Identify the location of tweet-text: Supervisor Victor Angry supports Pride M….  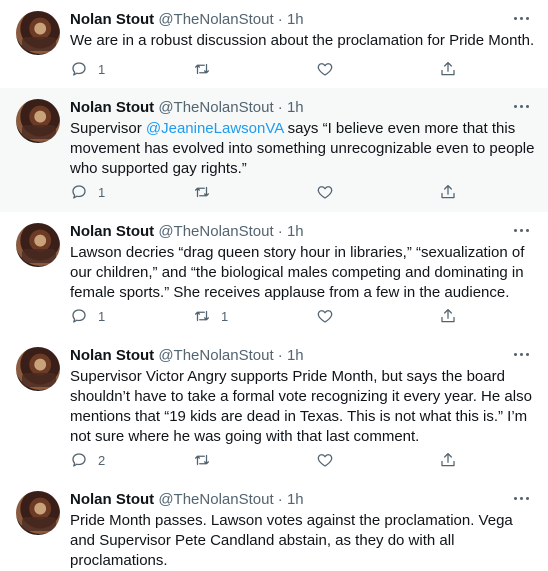
(301, 406).